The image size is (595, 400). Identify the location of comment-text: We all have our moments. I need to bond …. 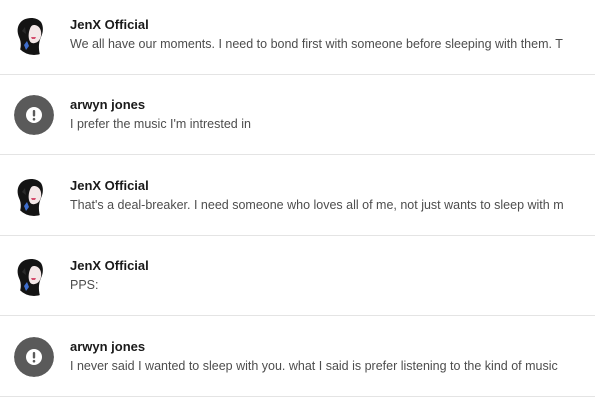
(316, 44).